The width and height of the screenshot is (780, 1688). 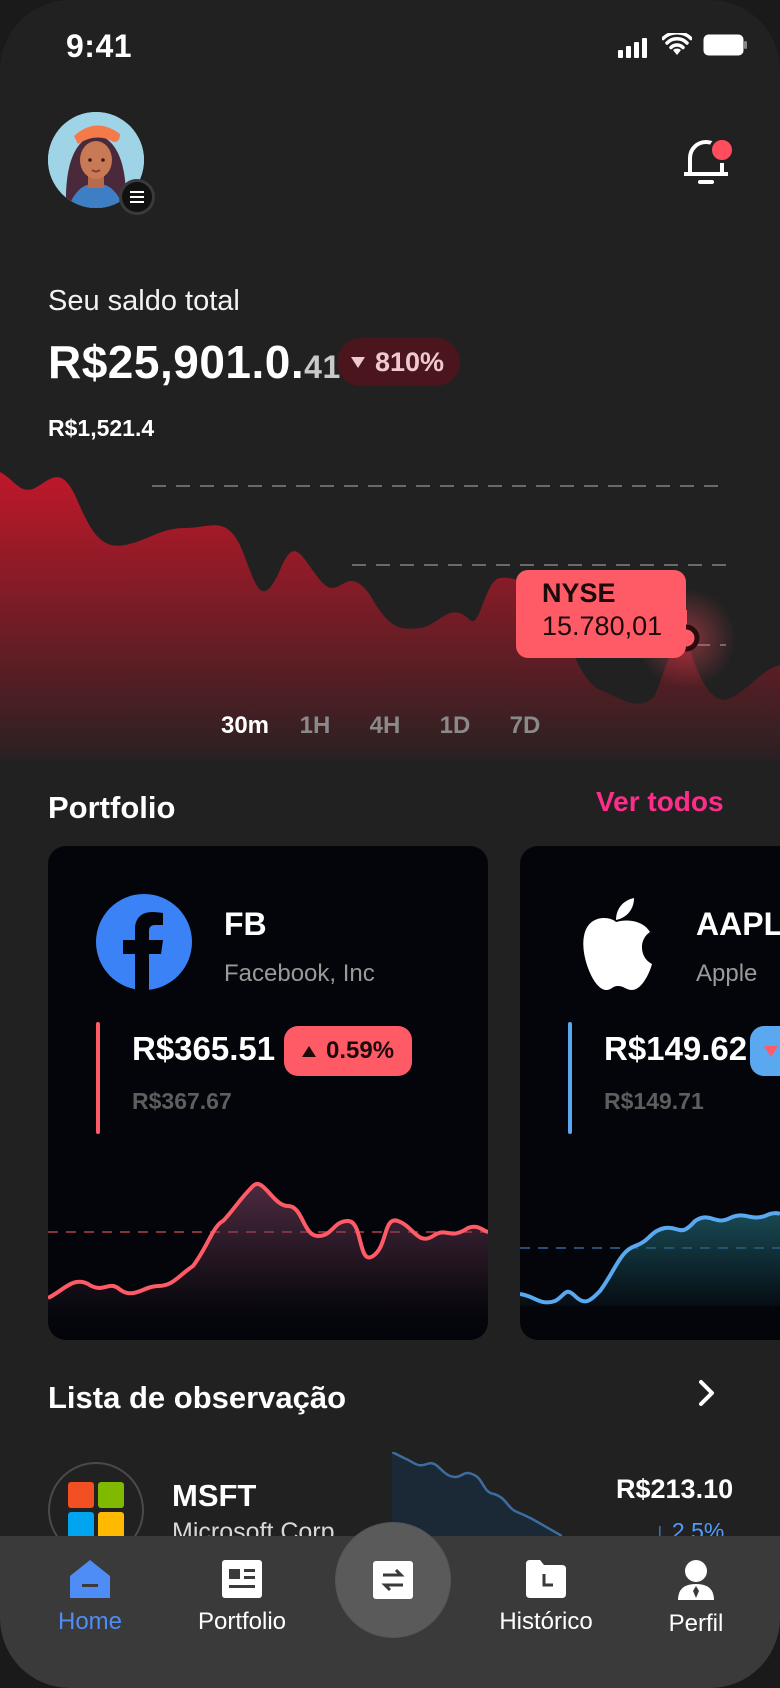 I want to click on menu-button, so click(x=137, y=197).